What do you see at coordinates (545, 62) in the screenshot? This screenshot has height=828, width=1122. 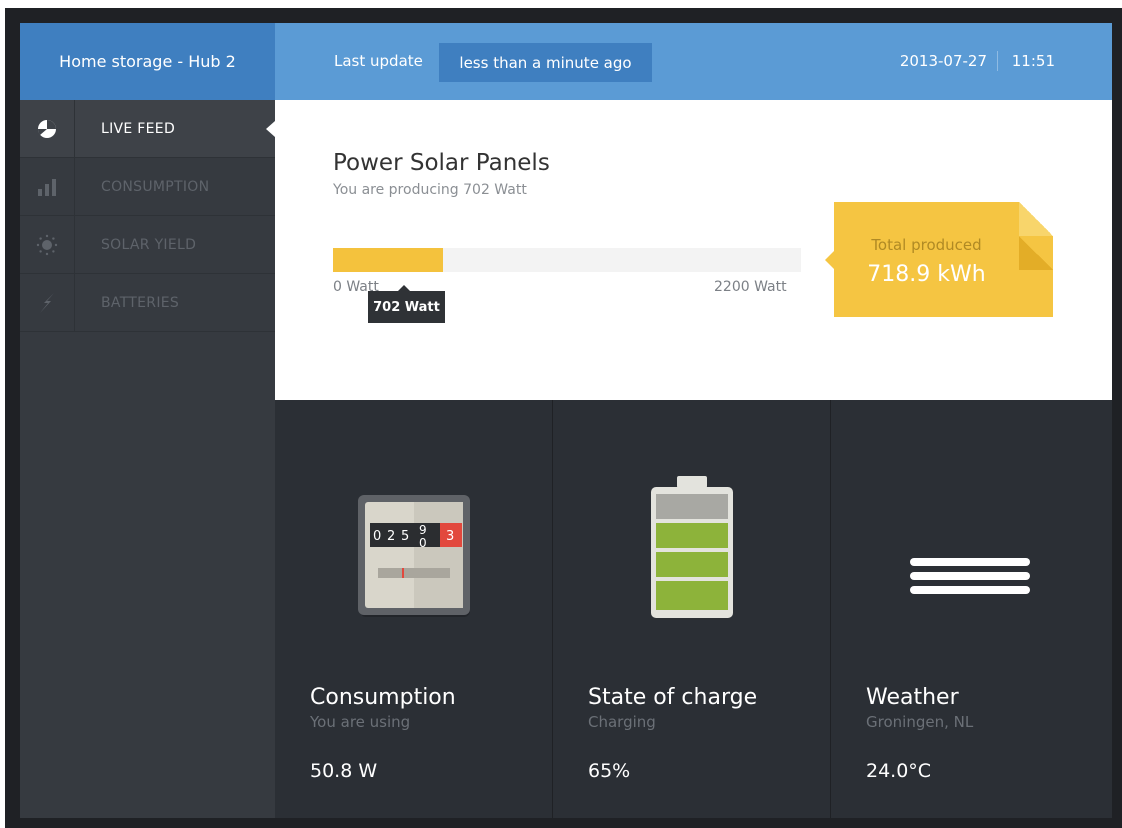 I see `last-update-value: less than a minute ago` at bounding box center [545, 62].